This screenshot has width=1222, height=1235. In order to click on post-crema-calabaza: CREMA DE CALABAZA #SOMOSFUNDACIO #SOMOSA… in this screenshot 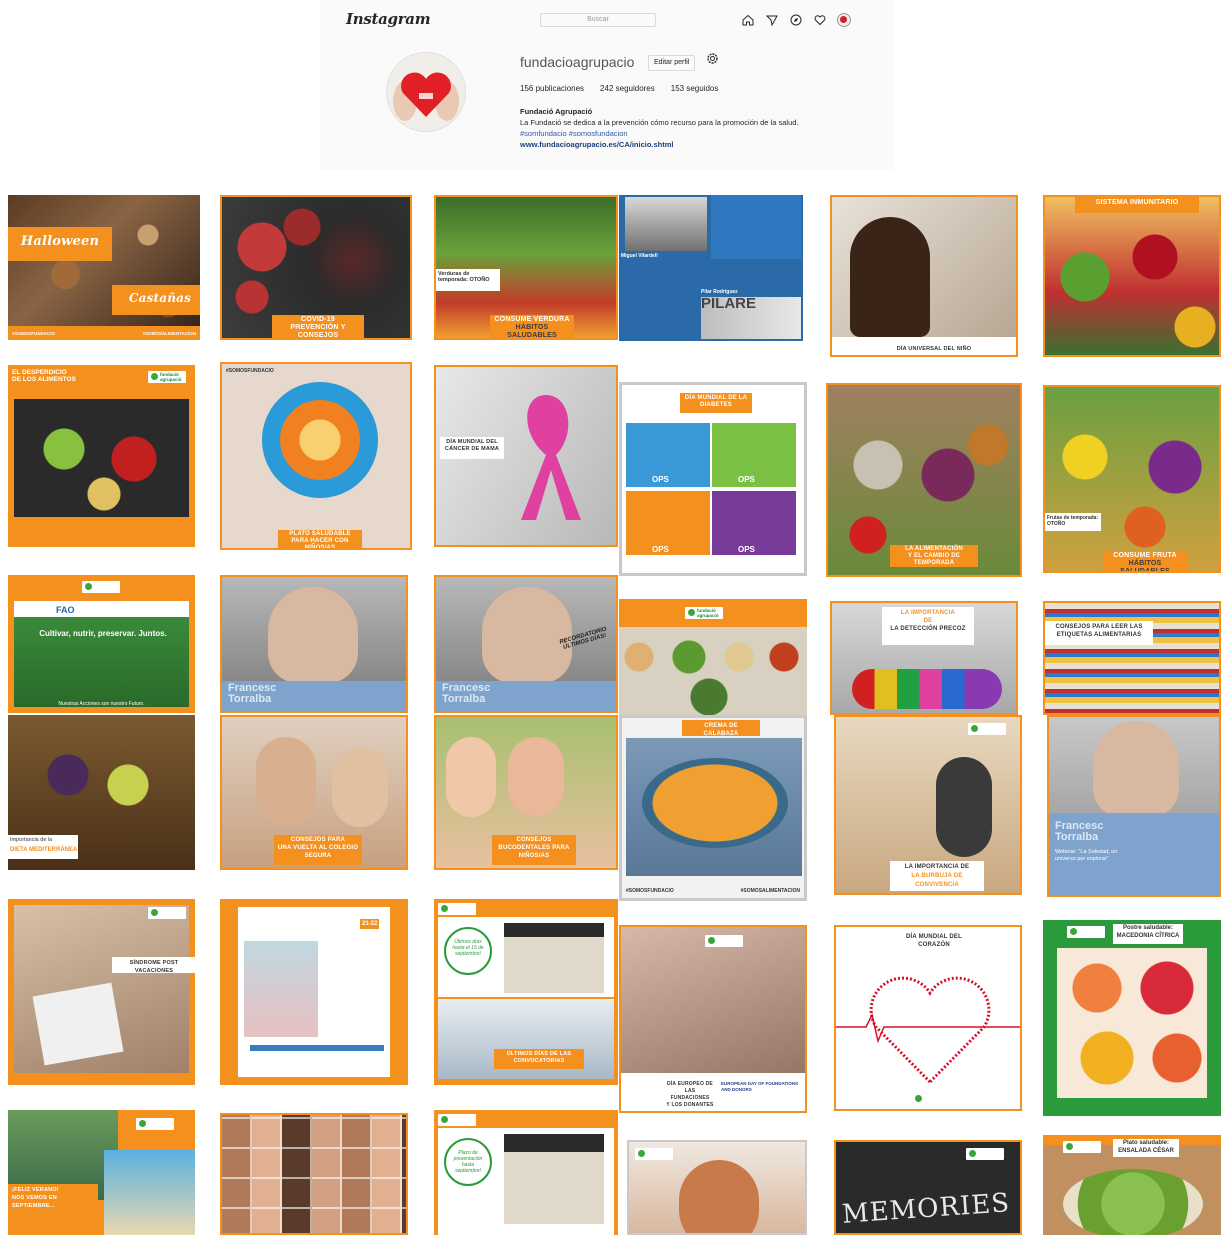, I will do `click(713, 808)`.